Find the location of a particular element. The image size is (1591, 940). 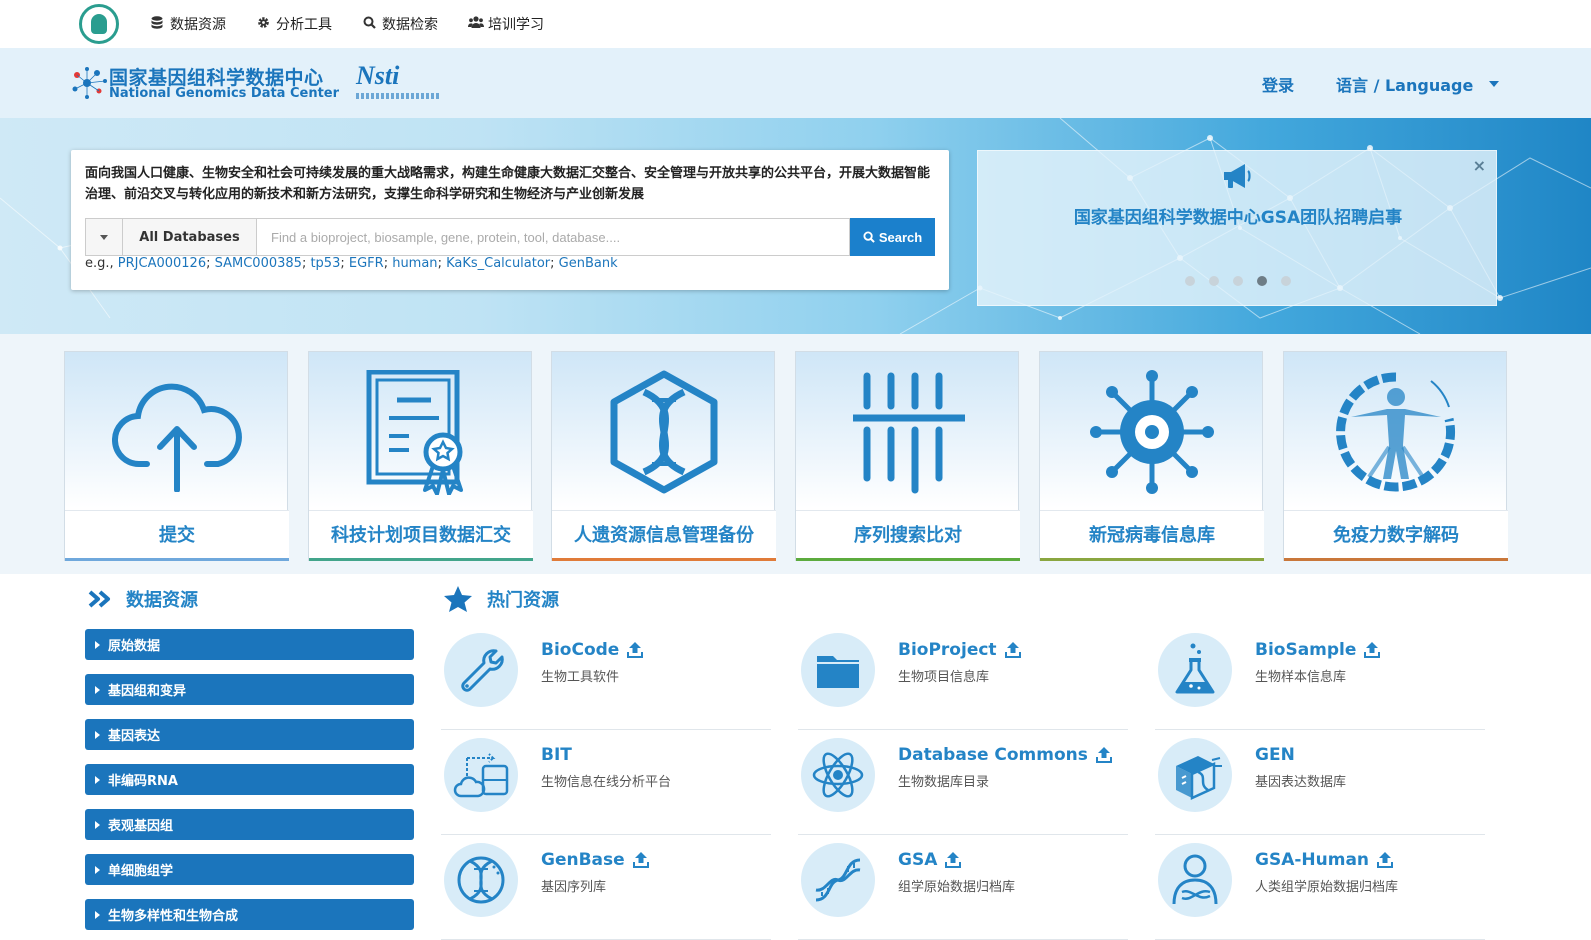

category-noncoding-rna: 非编码RNA is located at coordinates (249, 779).